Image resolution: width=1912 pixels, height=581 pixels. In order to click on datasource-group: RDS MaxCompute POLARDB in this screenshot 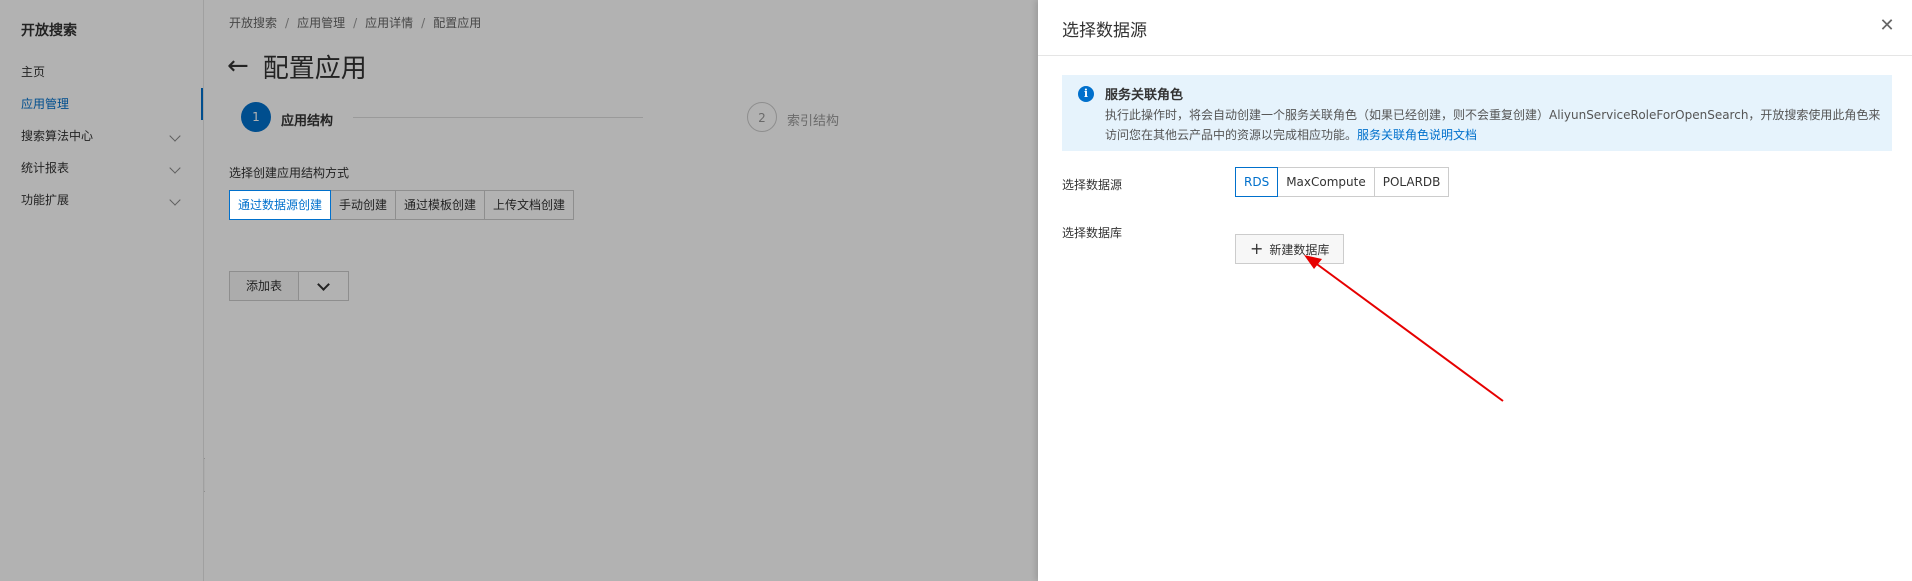, I will do `click(1342, 182)`.